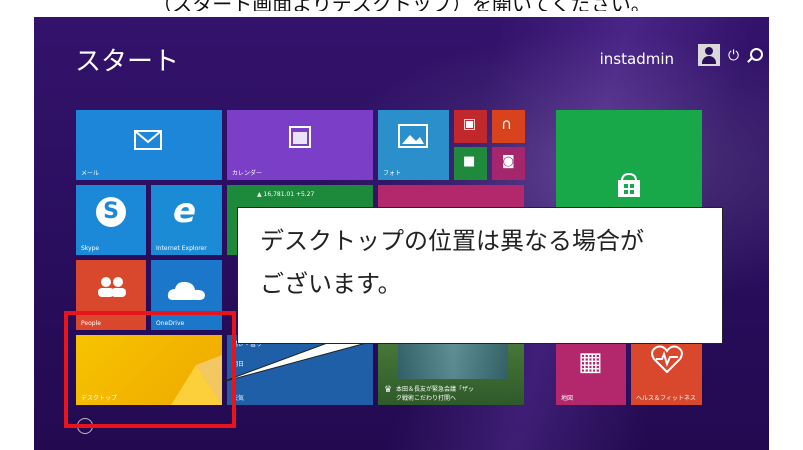  Describe the element at coordinates (452, 241) in the screenshot. I see `callout-line-1: デスクトップの位置は異なる場合が` at that location.